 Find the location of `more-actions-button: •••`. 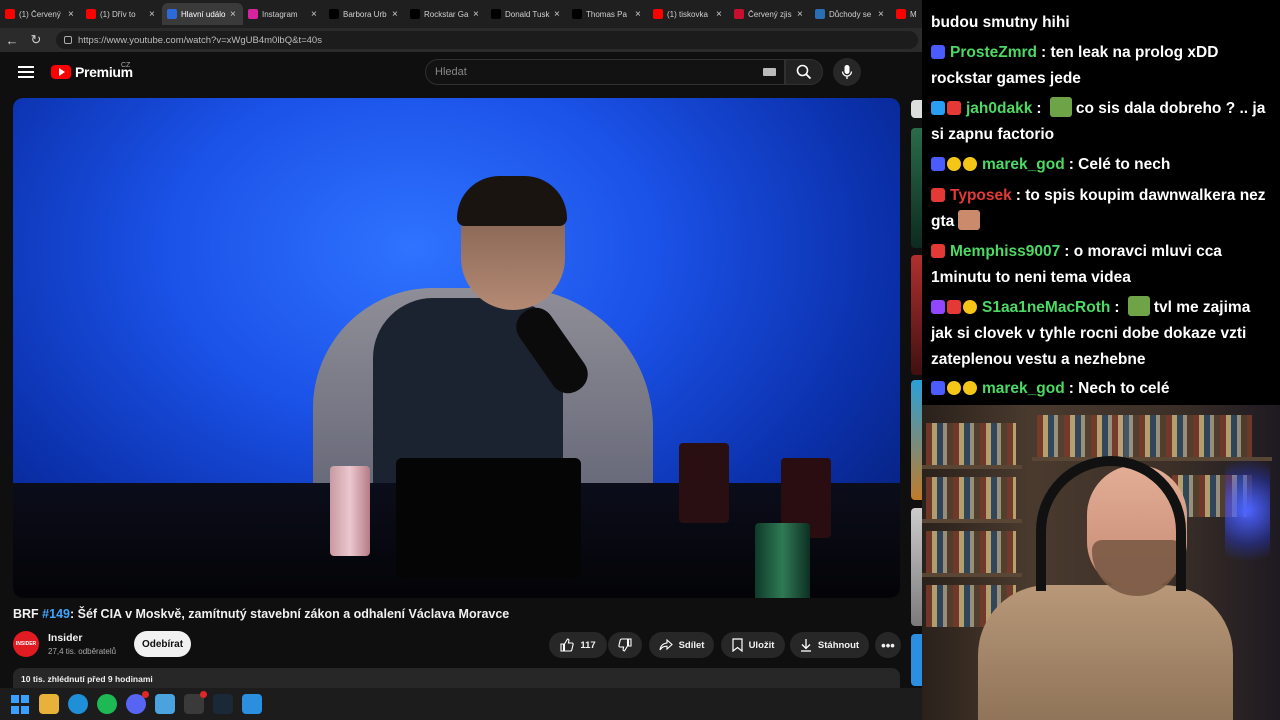

more-actions-button: ••• is located at coordinates (888, 645).